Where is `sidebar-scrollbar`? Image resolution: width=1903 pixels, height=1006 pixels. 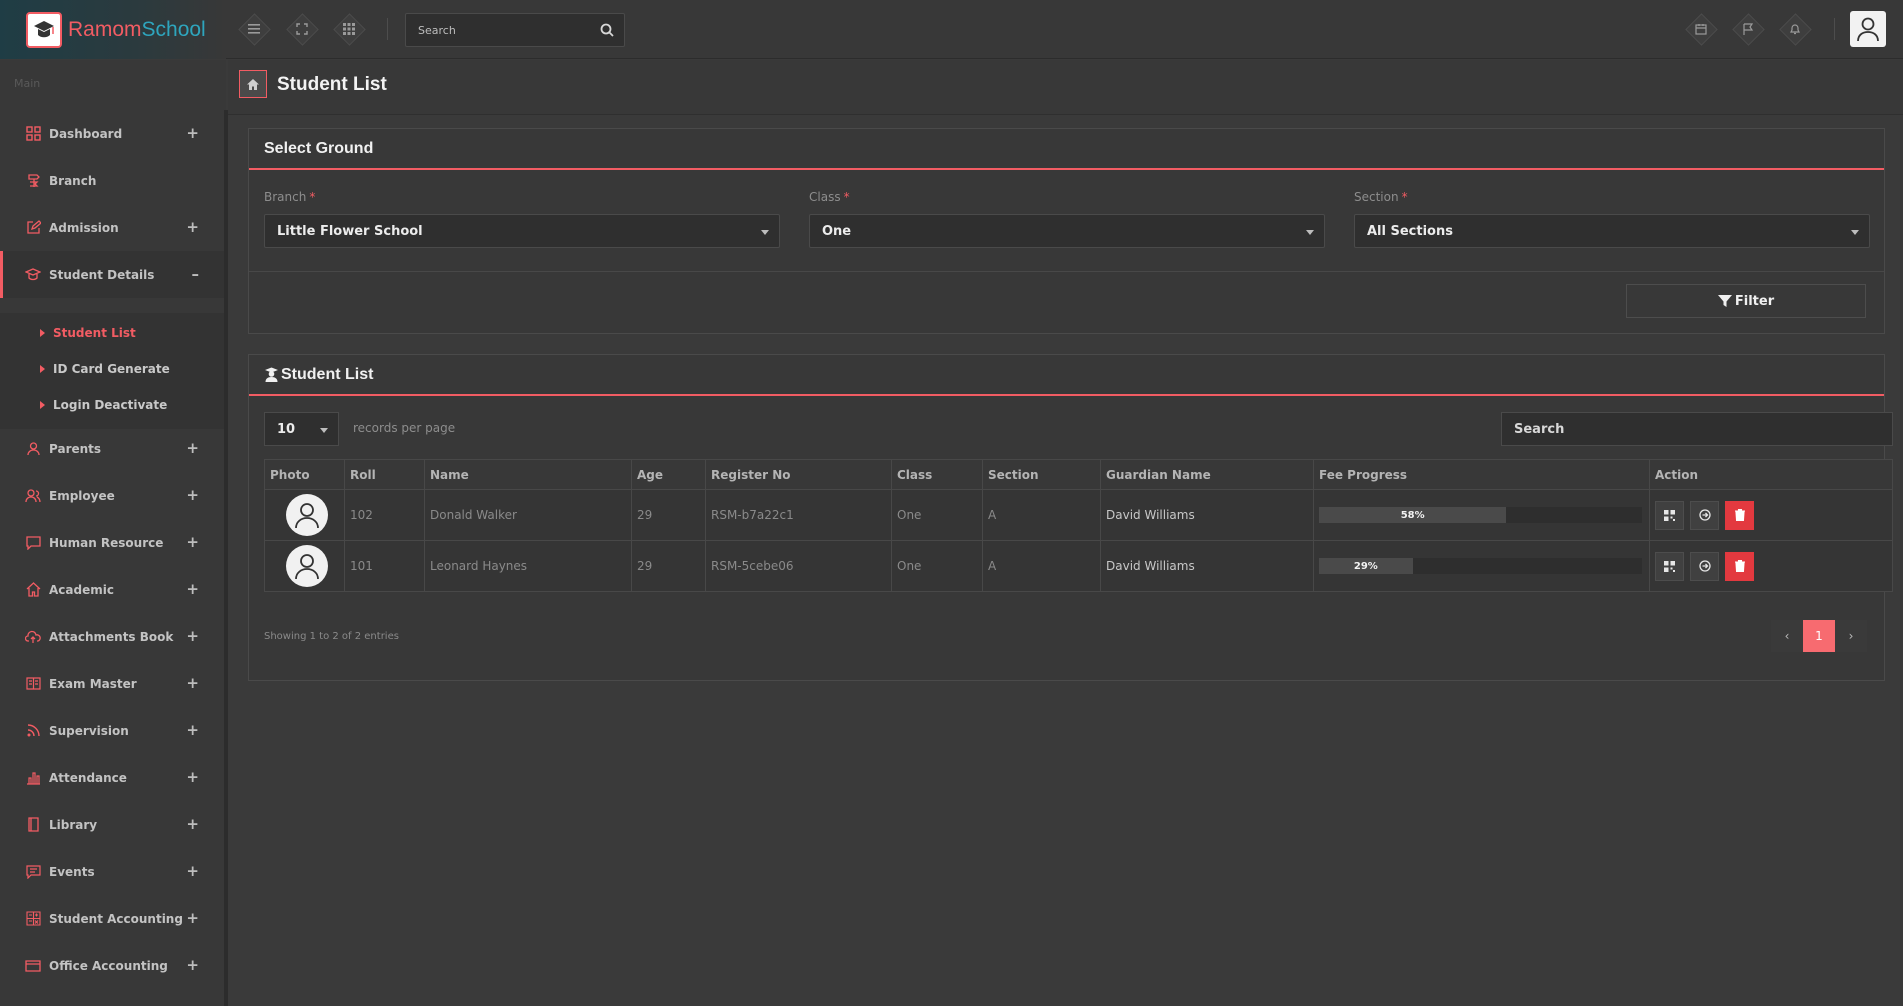
sidebar-scrollbar is located at coordinates (226, 558).